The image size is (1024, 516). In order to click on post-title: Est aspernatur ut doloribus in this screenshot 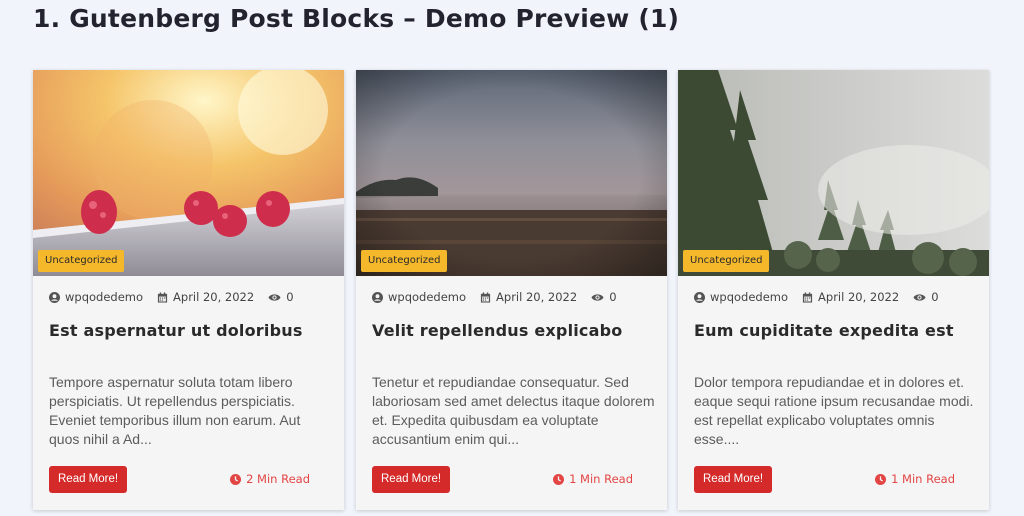, I will do `click(191, 330)`.